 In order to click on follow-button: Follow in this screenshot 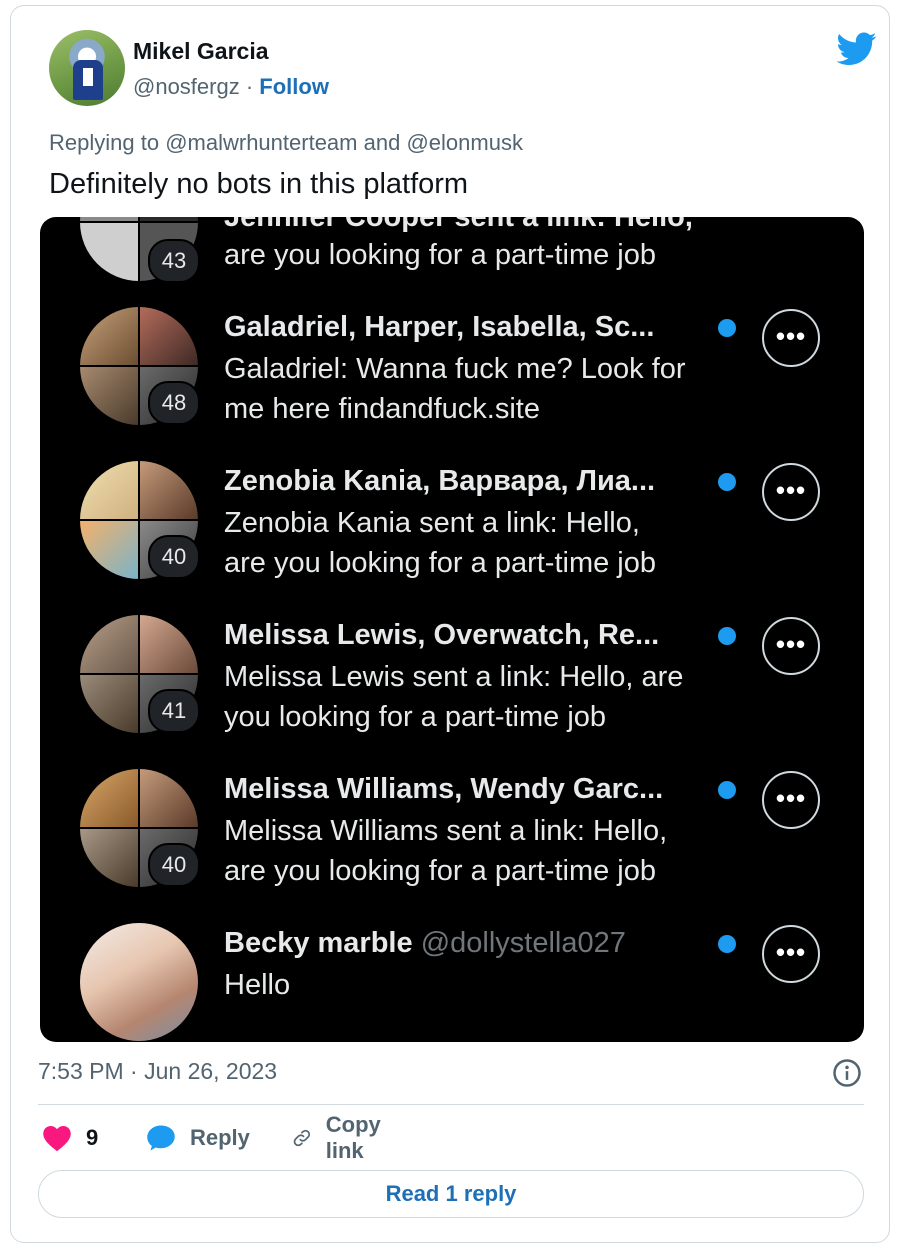, I will do `click(294, 86)`.